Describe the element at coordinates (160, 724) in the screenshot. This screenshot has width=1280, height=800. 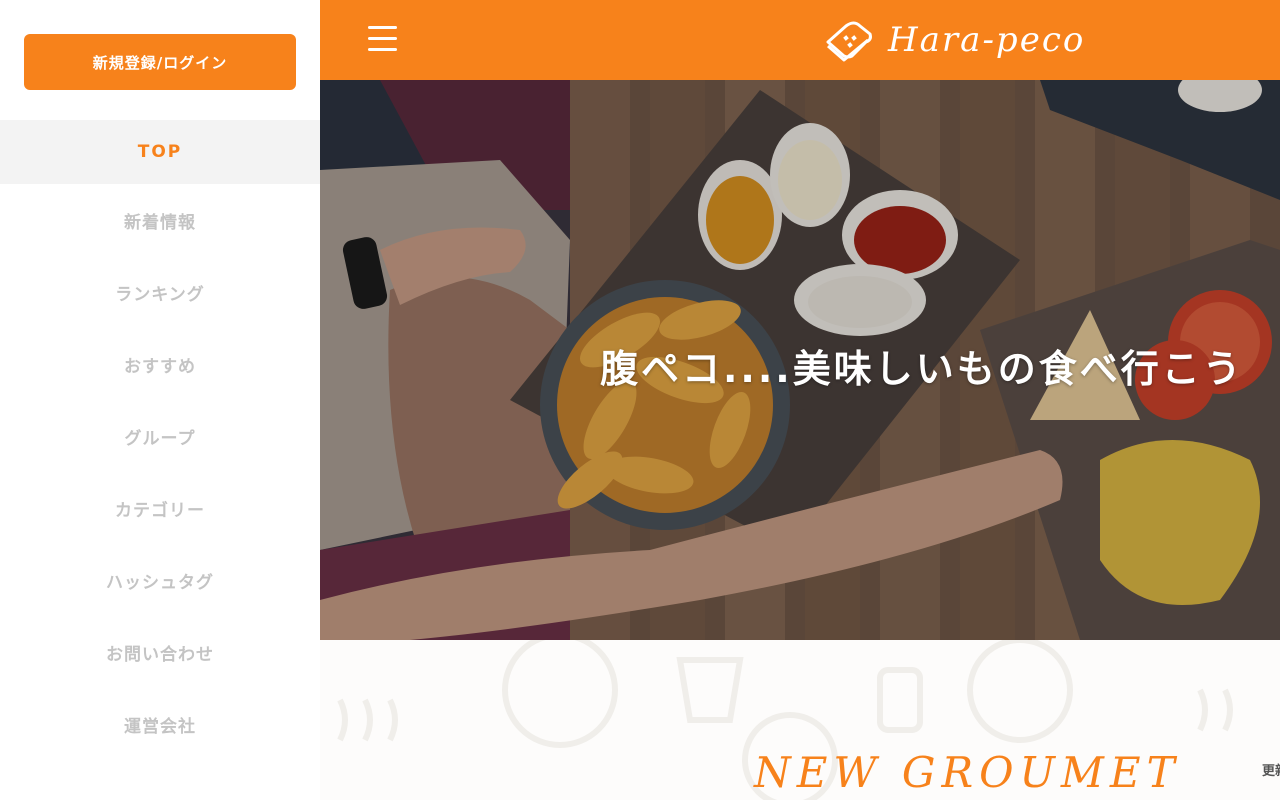
I see `sidebar-item-company: 運営会社` at that location.